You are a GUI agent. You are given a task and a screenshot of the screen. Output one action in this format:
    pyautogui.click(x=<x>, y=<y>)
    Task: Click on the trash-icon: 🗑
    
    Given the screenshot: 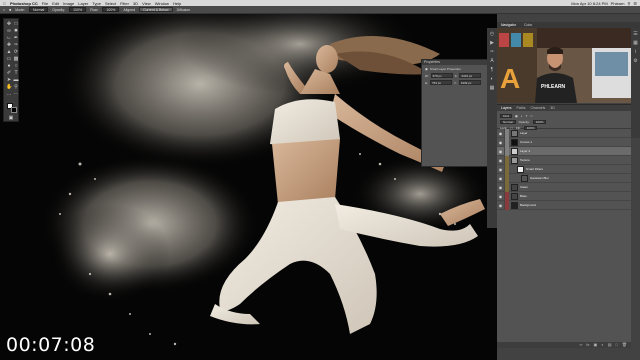 What is the action you would take?
    pyautogui.click(x=624, y=345)
    